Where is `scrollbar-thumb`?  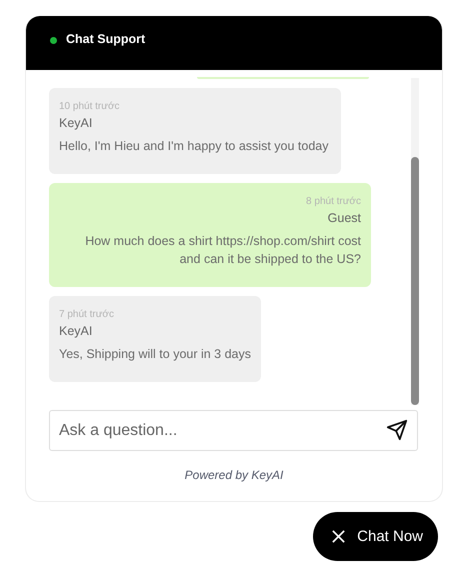
scrollbar-thumb is located at coordinates (415, 281).